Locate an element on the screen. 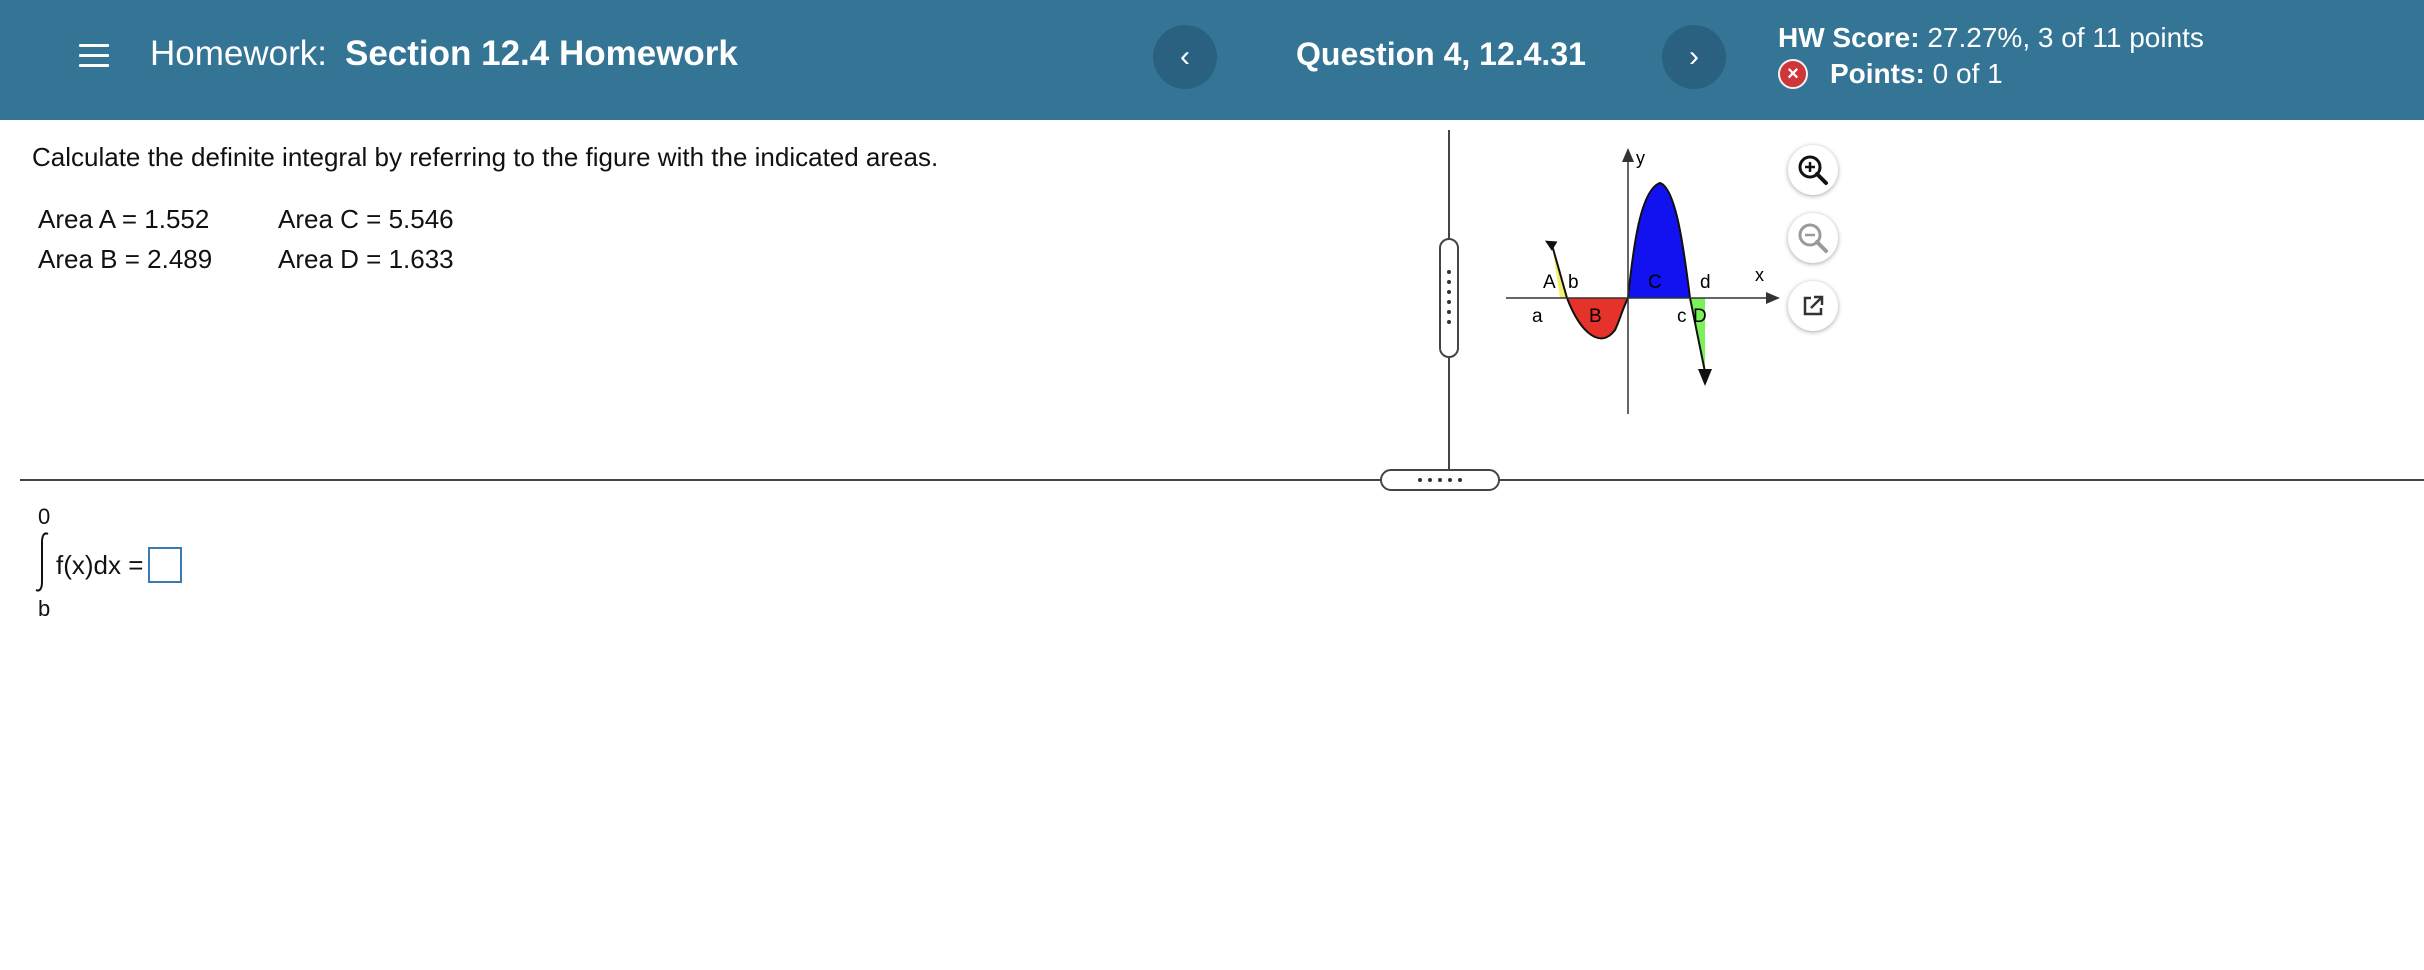 Image resolution: width=2424 pixels, height=970 pixels. area-a: Area A = 1.552 is located at coordinates (124, 219).